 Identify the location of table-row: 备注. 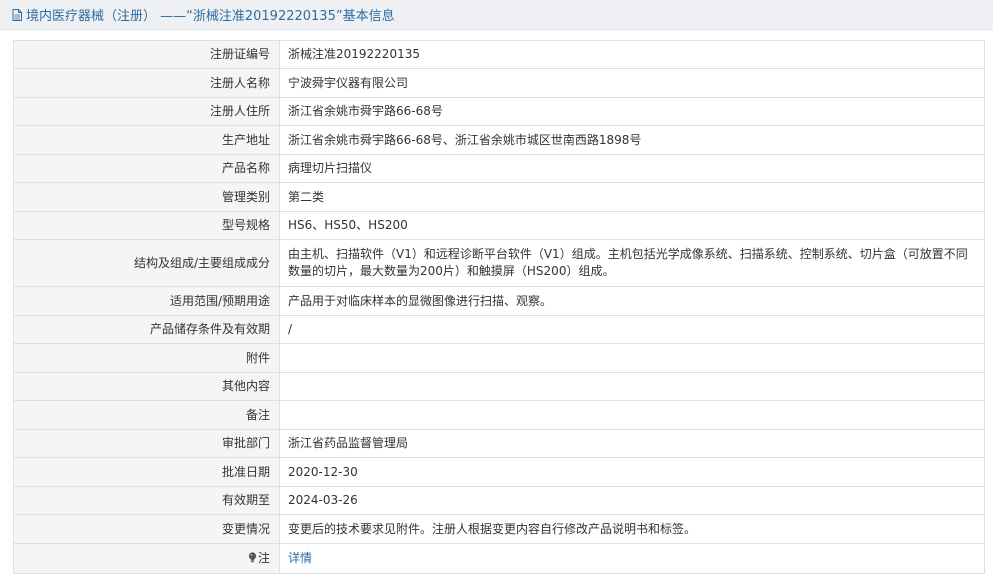
(499, 415).